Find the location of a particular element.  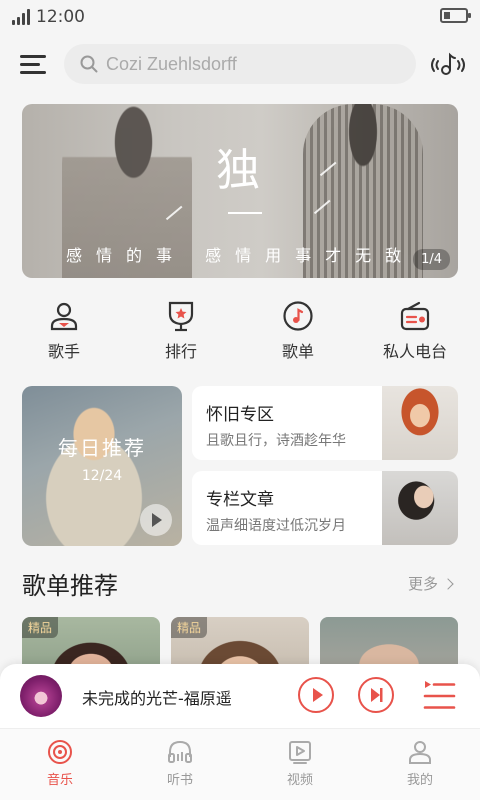

next-button is located at coordinates (376, 695).